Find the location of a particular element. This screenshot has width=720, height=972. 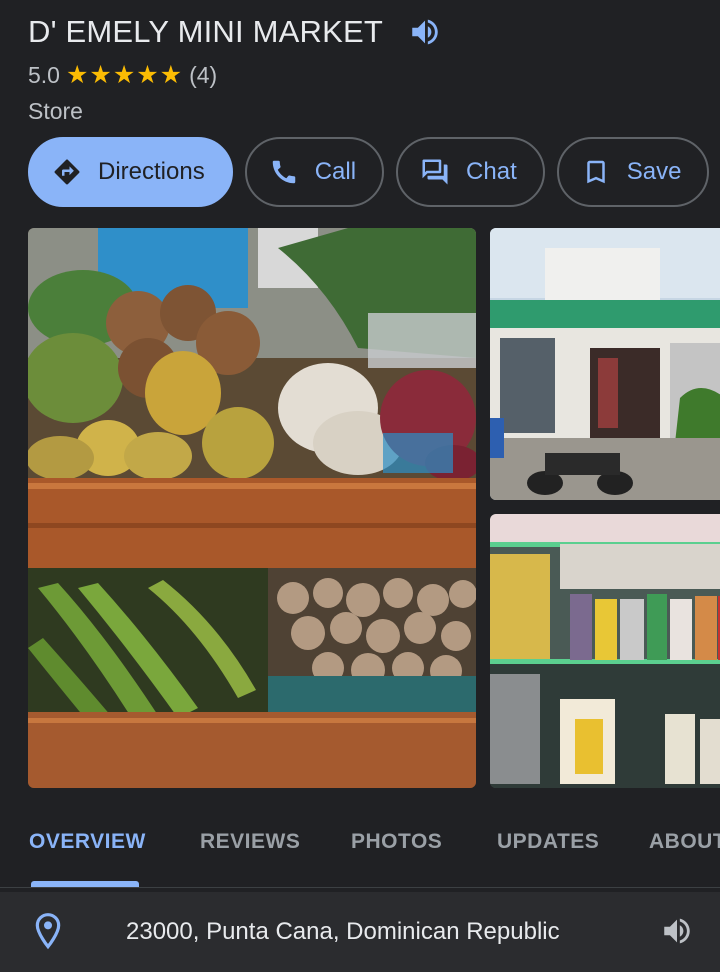

rating-value: 5.0 is located at coordinates (44, 75).